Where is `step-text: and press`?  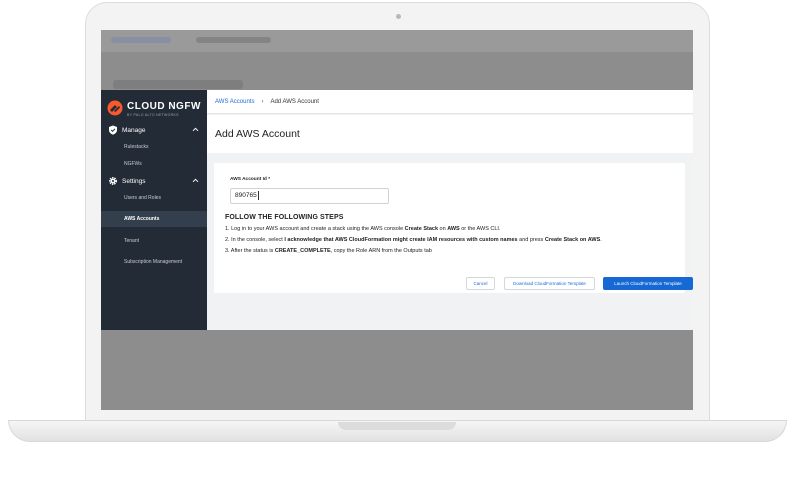 step-text: and press is located at coordinates (531, 240).